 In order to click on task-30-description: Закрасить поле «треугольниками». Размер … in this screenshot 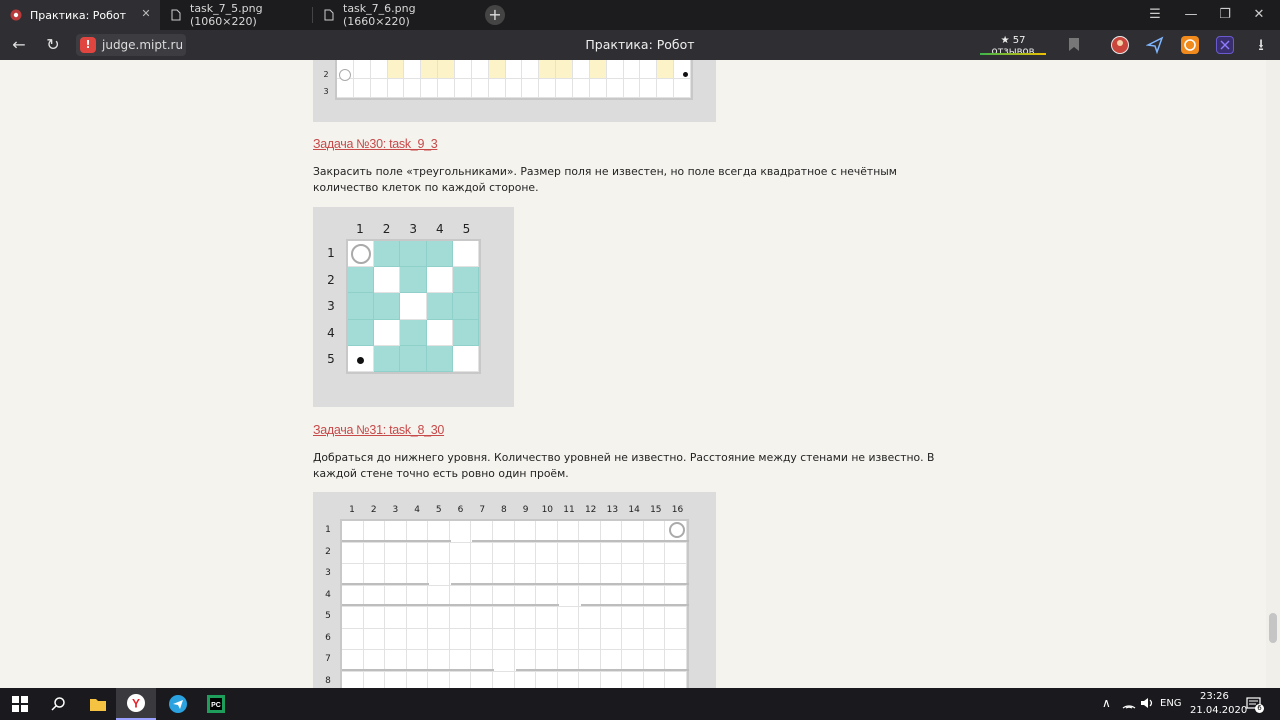, I will do `click(605, 179)`.